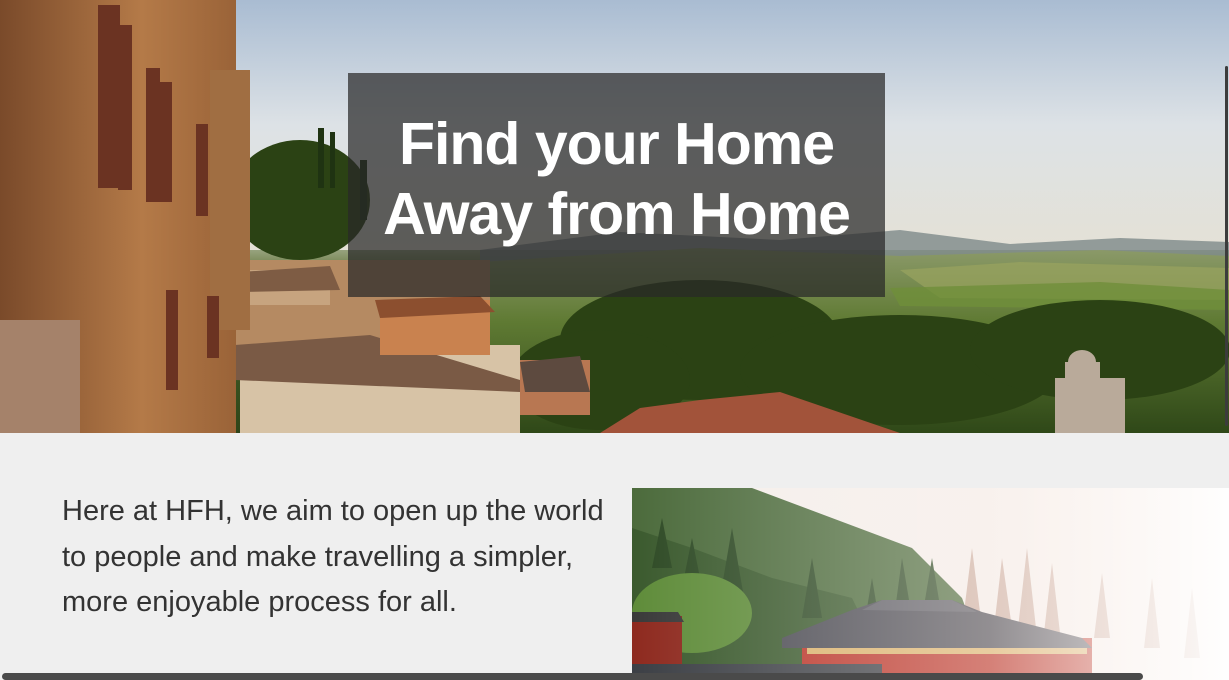 This screenshot has height=680, width=1229. I want to click on hero-title: Find your Home Away from Home, so click(617, 179).